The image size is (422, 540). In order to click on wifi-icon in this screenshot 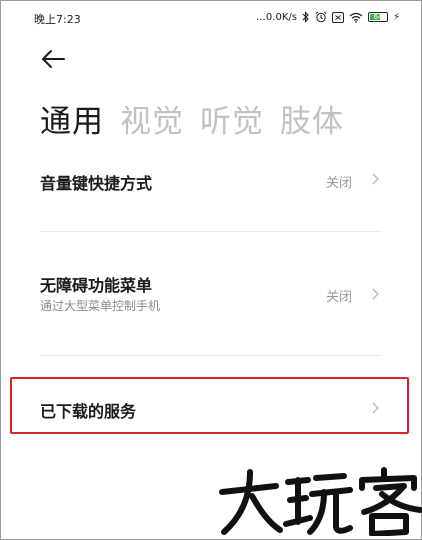, I will do `click(356, 17)`.